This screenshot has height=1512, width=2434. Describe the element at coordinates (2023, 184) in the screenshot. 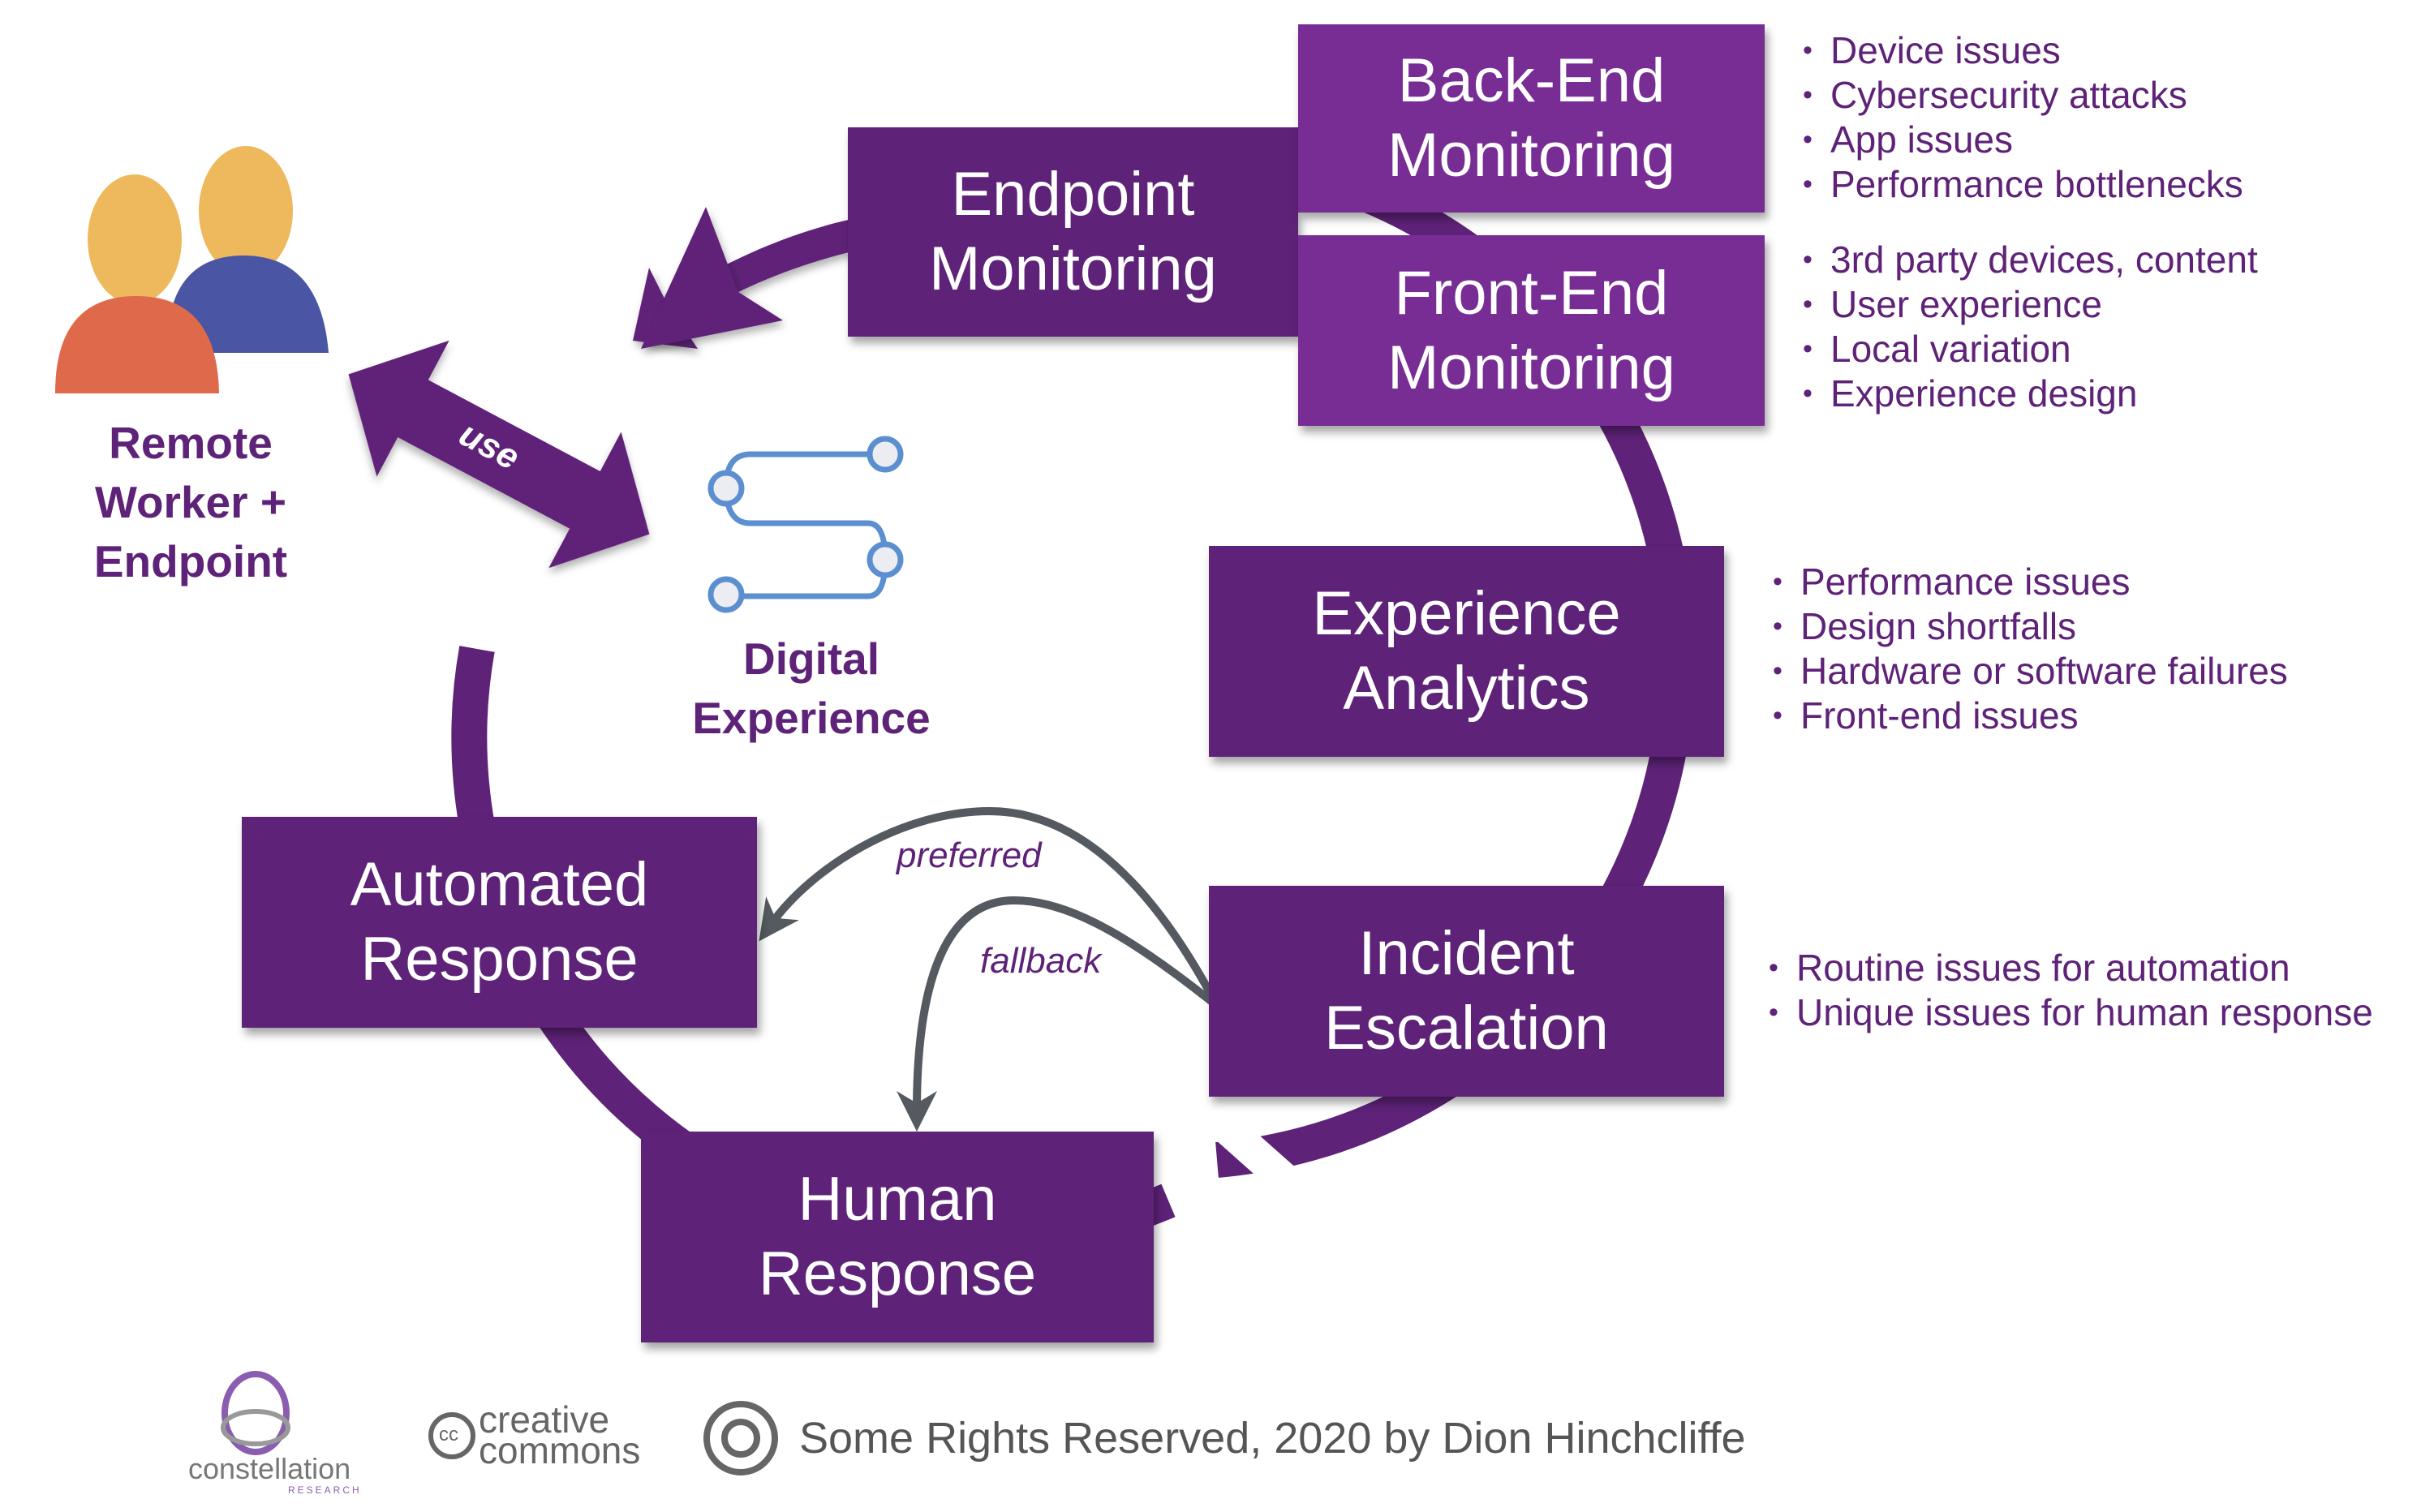

I see `note-item: Performance bottlenecks` at that location.